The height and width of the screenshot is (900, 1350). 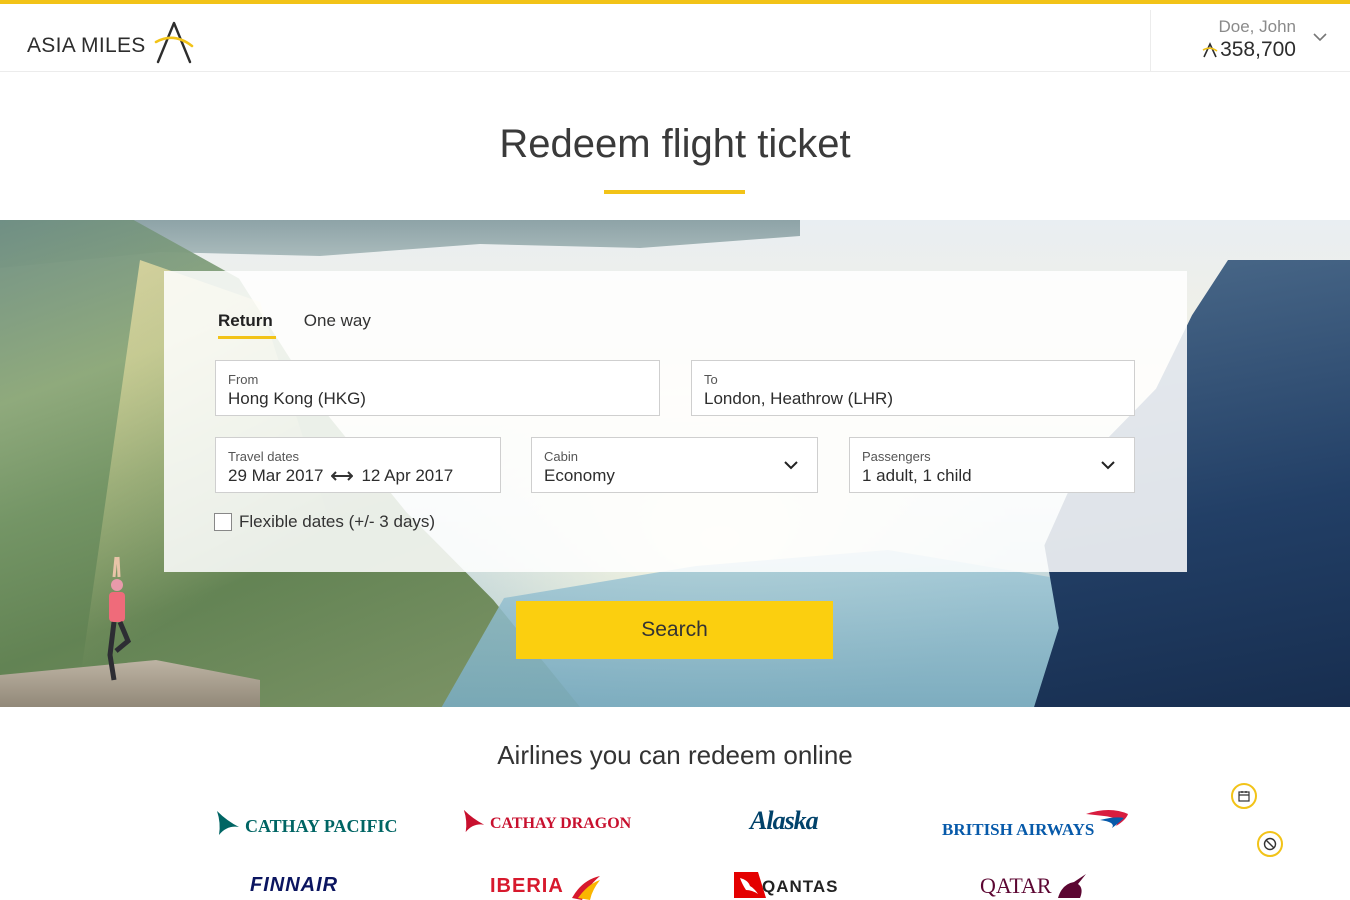 What do you see at coordinates (173, 42) in the screenshot?
I see `asia-miles-a-mark-icon` at bounding box center [173, 42].